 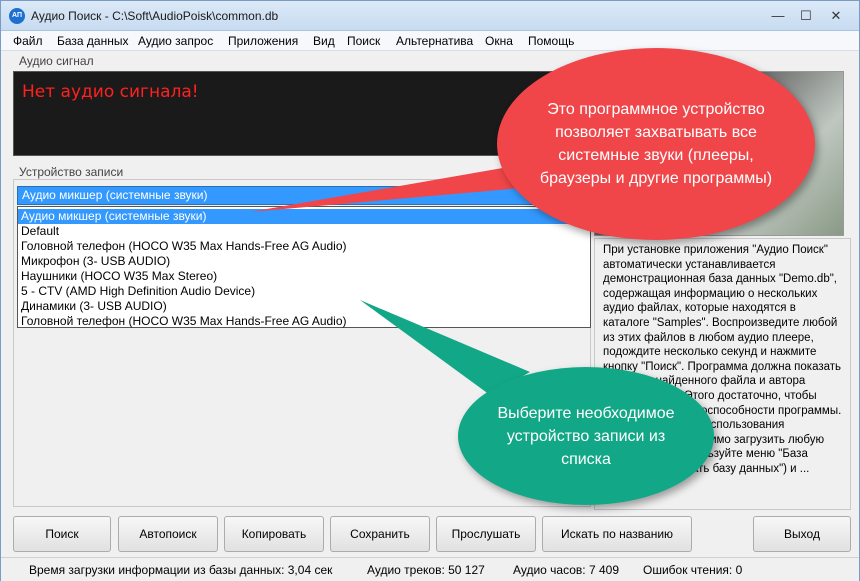 What do you see at coordinates (486, 534) in the screenshot?
I see `listen-button: Прослушать` at bounding box center [486, 534].